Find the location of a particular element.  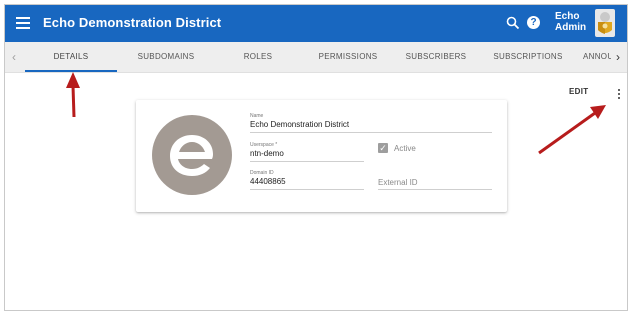

active-tab-indicator is located at coordinates (71, 71).